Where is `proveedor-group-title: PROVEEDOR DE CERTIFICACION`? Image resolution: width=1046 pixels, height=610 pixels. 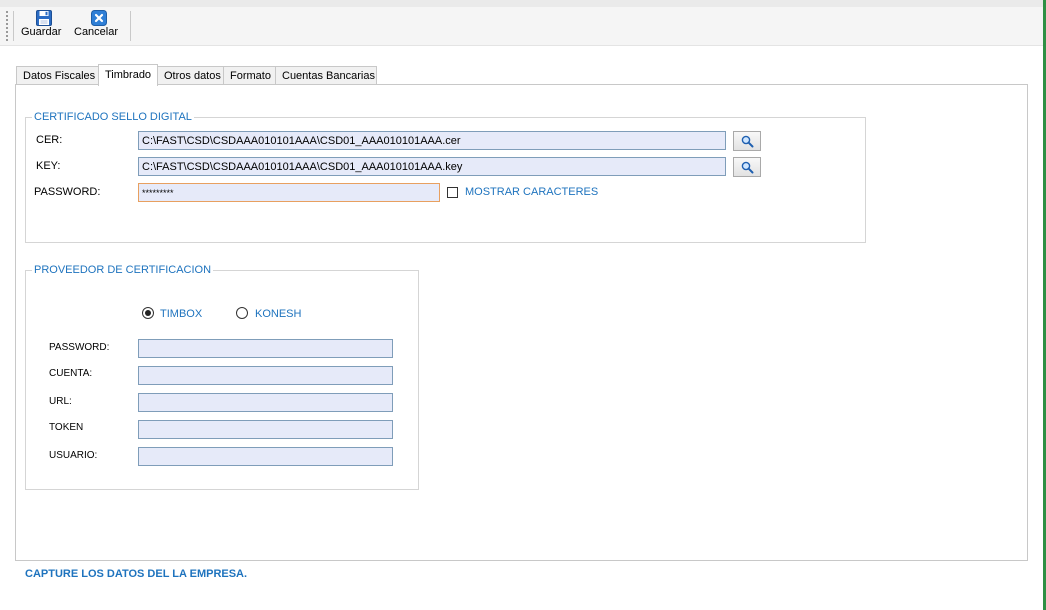 proveedor-group-title: PROVEEDOR DE CERTIFICACION is located at coordinates (123, 270).